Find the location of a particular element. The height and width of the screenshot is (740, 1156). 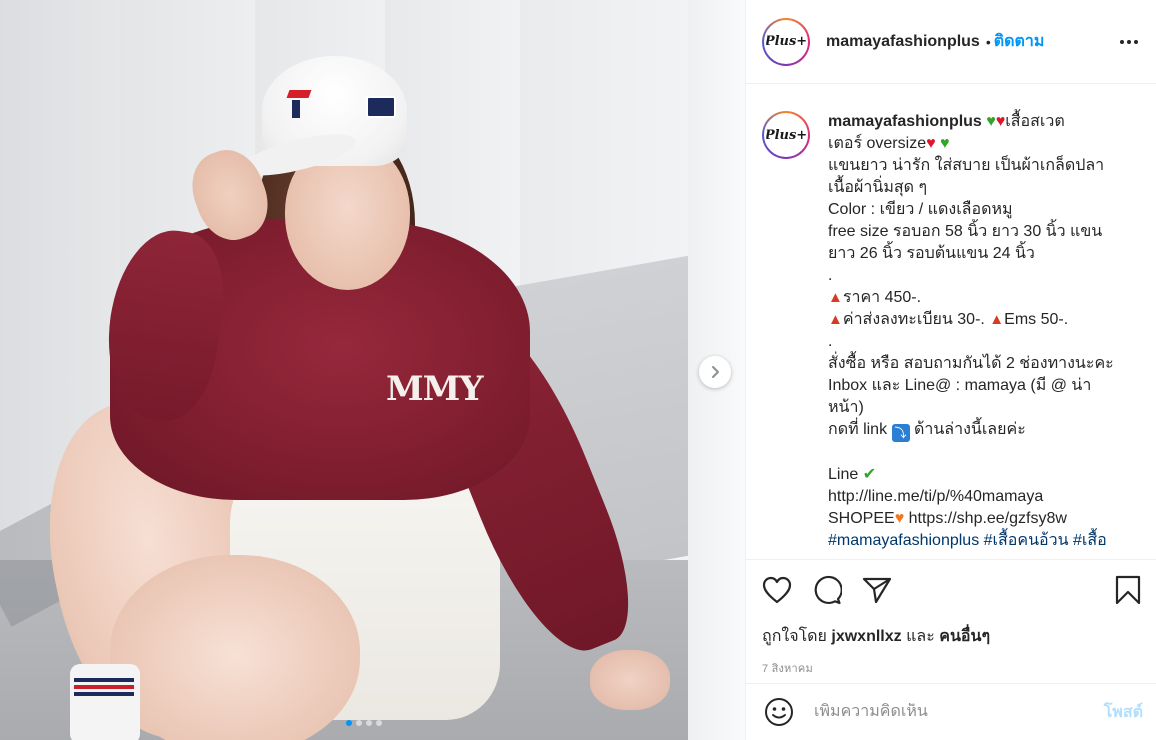

shipping-text: ค่าส่งลงทะเบียน 30-. is located at coordinates (913, 319).